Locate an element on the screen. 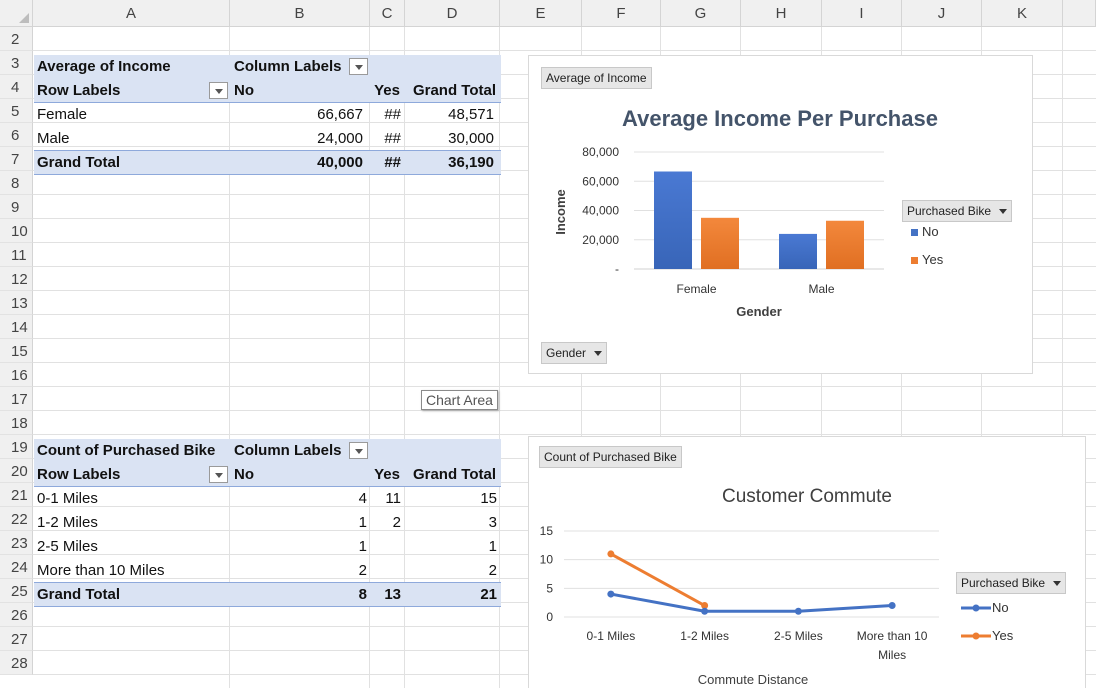 This screenshot has width=1096, height=689. row-header-10: 10 is located at coordinates (16, 231).